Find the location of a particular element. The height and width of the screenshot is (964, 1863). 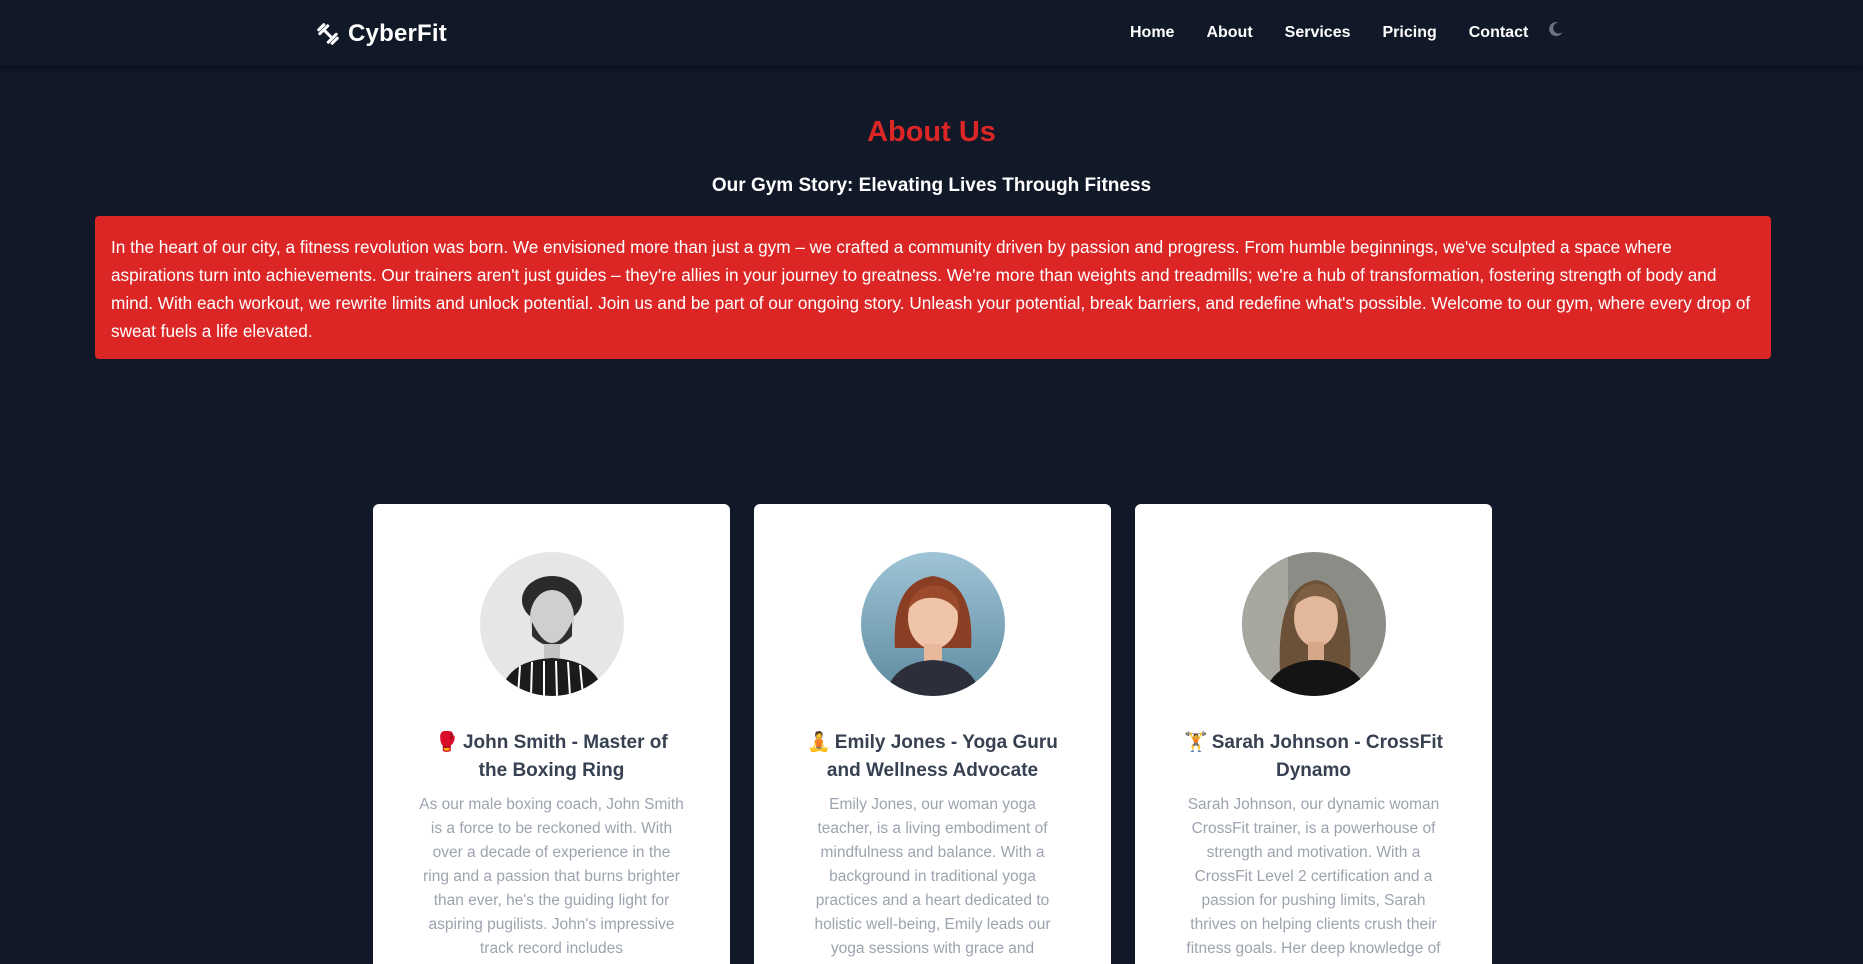

brand-logo-link: CyberFit is located at coordinates (381, 34).